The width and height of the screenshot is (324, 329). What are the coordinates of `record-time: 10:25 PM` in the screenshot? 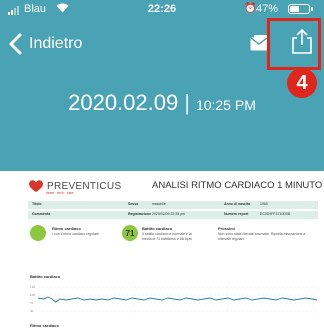 It's located at (225, 105).